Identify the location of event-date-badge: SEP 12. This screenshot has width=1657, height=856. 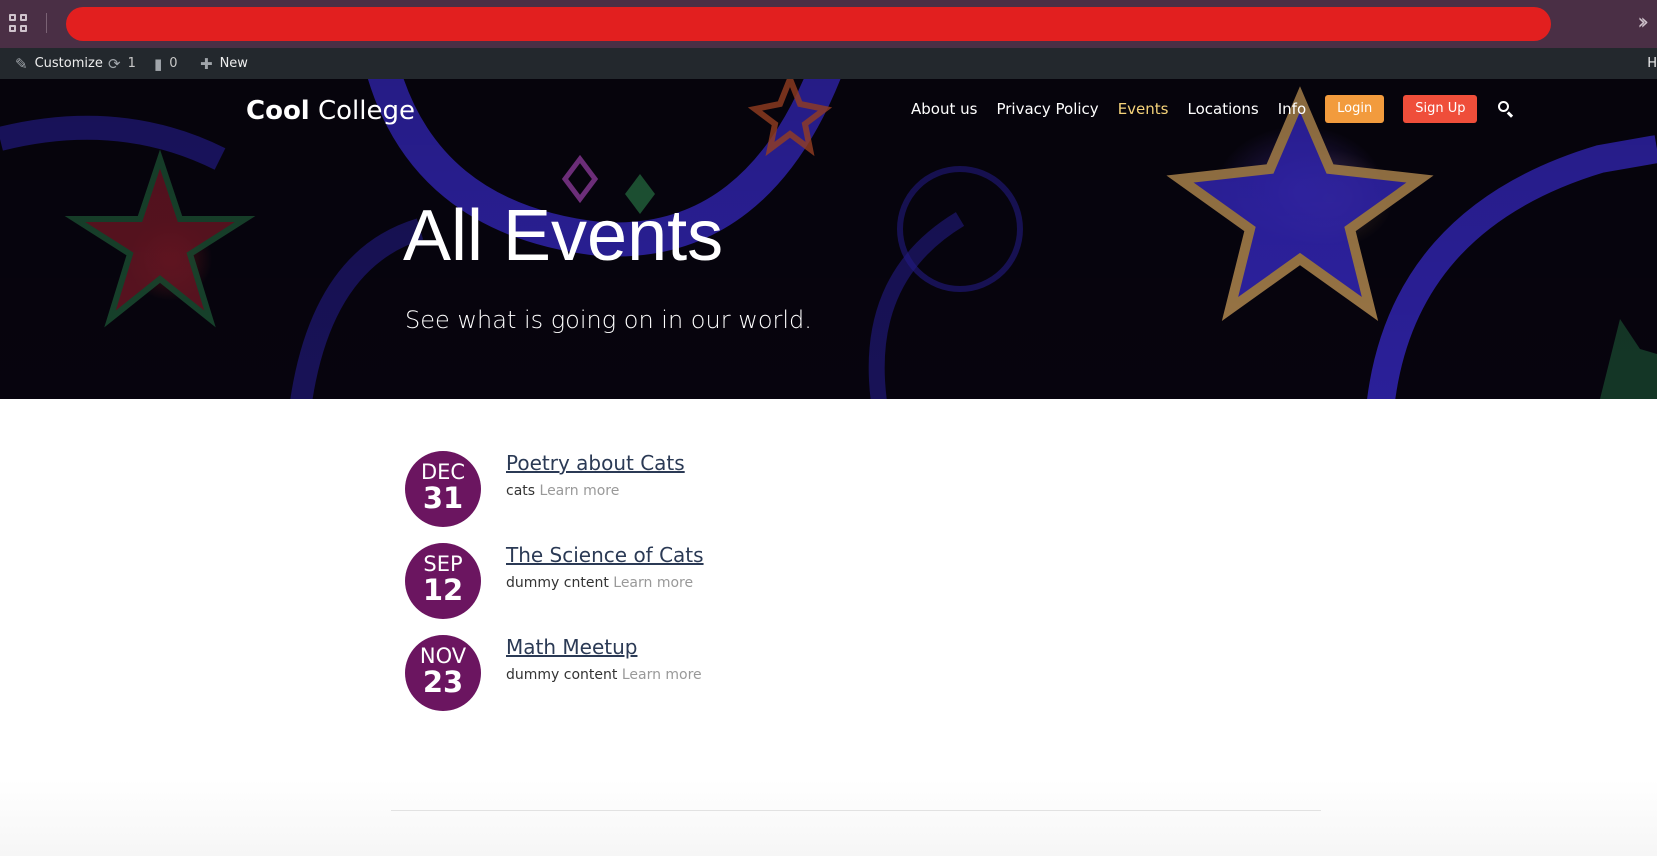
(443, 581).